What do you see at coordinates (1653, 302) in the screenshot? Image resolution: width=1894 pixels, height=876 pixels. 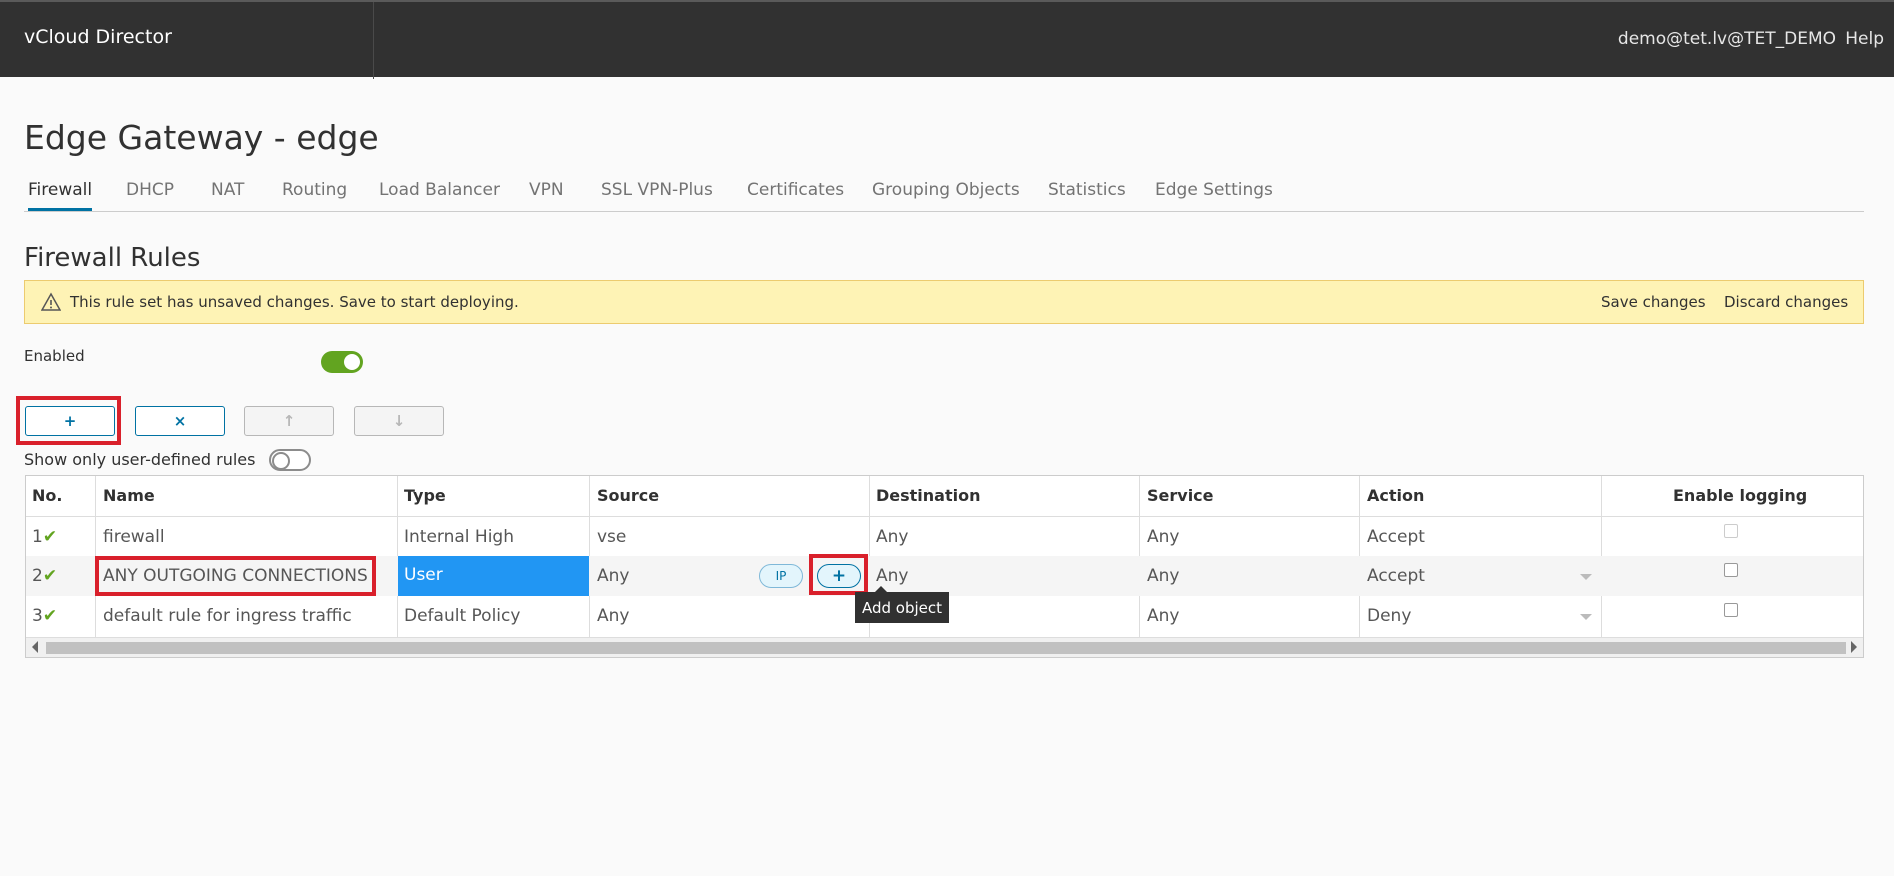 I see `save-changes-button: Save changes` at bounding box center [1653, 302].